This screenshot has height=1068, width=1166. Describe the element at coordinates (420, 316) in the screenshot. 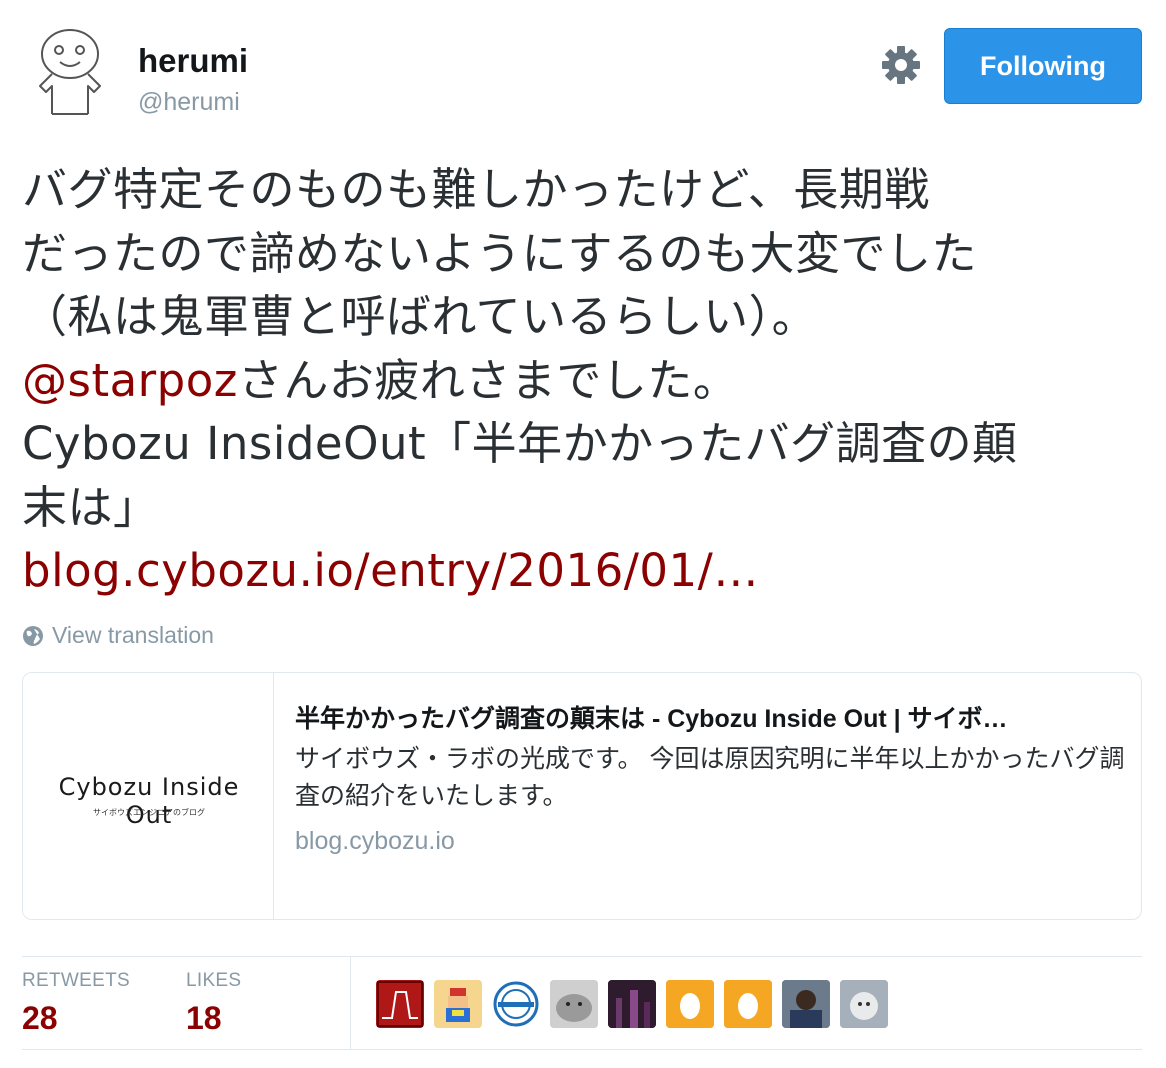

I see `tweet-line: （私は鬼軍曹と呼ばれているらしい）。` at that location.